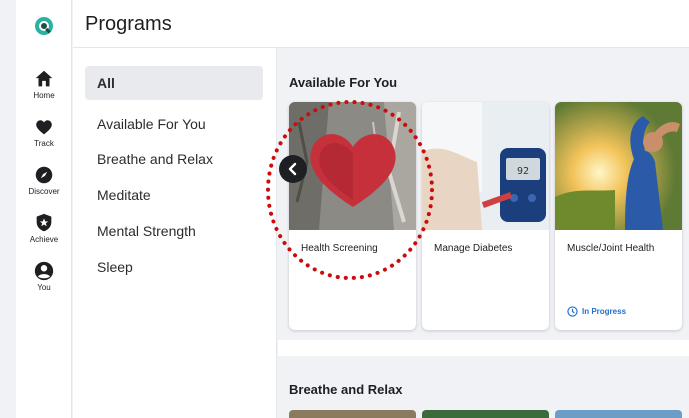 This screenshot has width=689, height=418. Describe the element at coordinates (44, 26) in the screenshot. I see `app-logo-icon` at that location.